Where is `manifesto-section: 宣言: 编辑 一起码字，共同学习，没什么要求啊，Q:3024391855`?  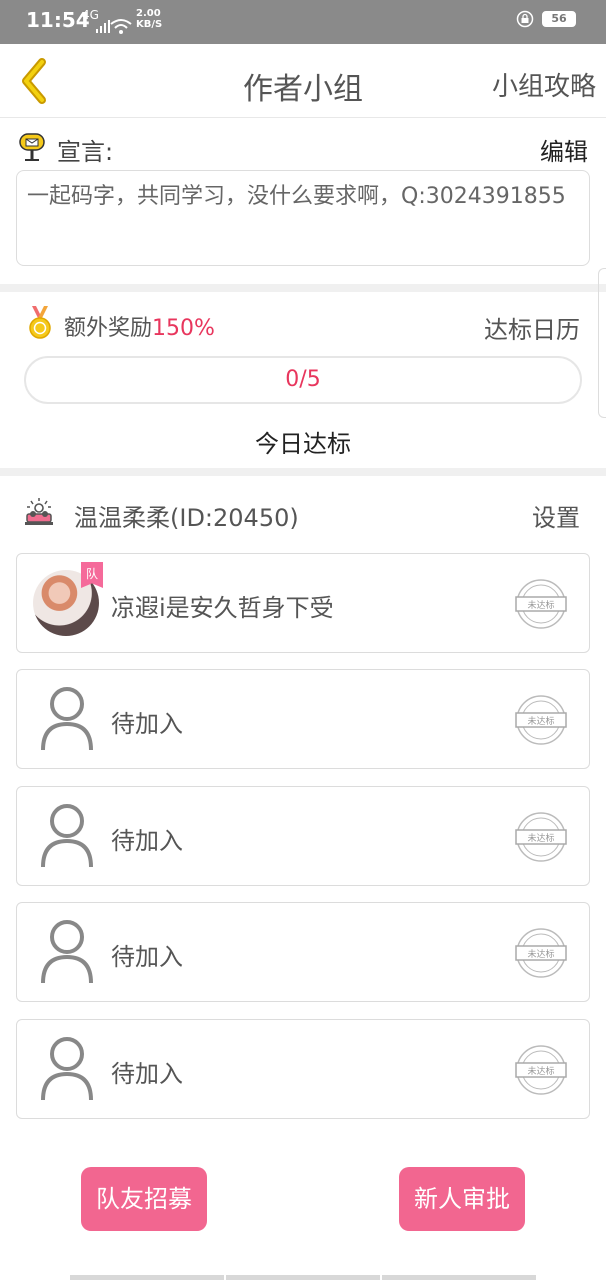
manifesto-section: 宣言: 编辑 一起码字，共同学习，没什么要求啊，Q:3024391855 is located at coordinates (303, 201).